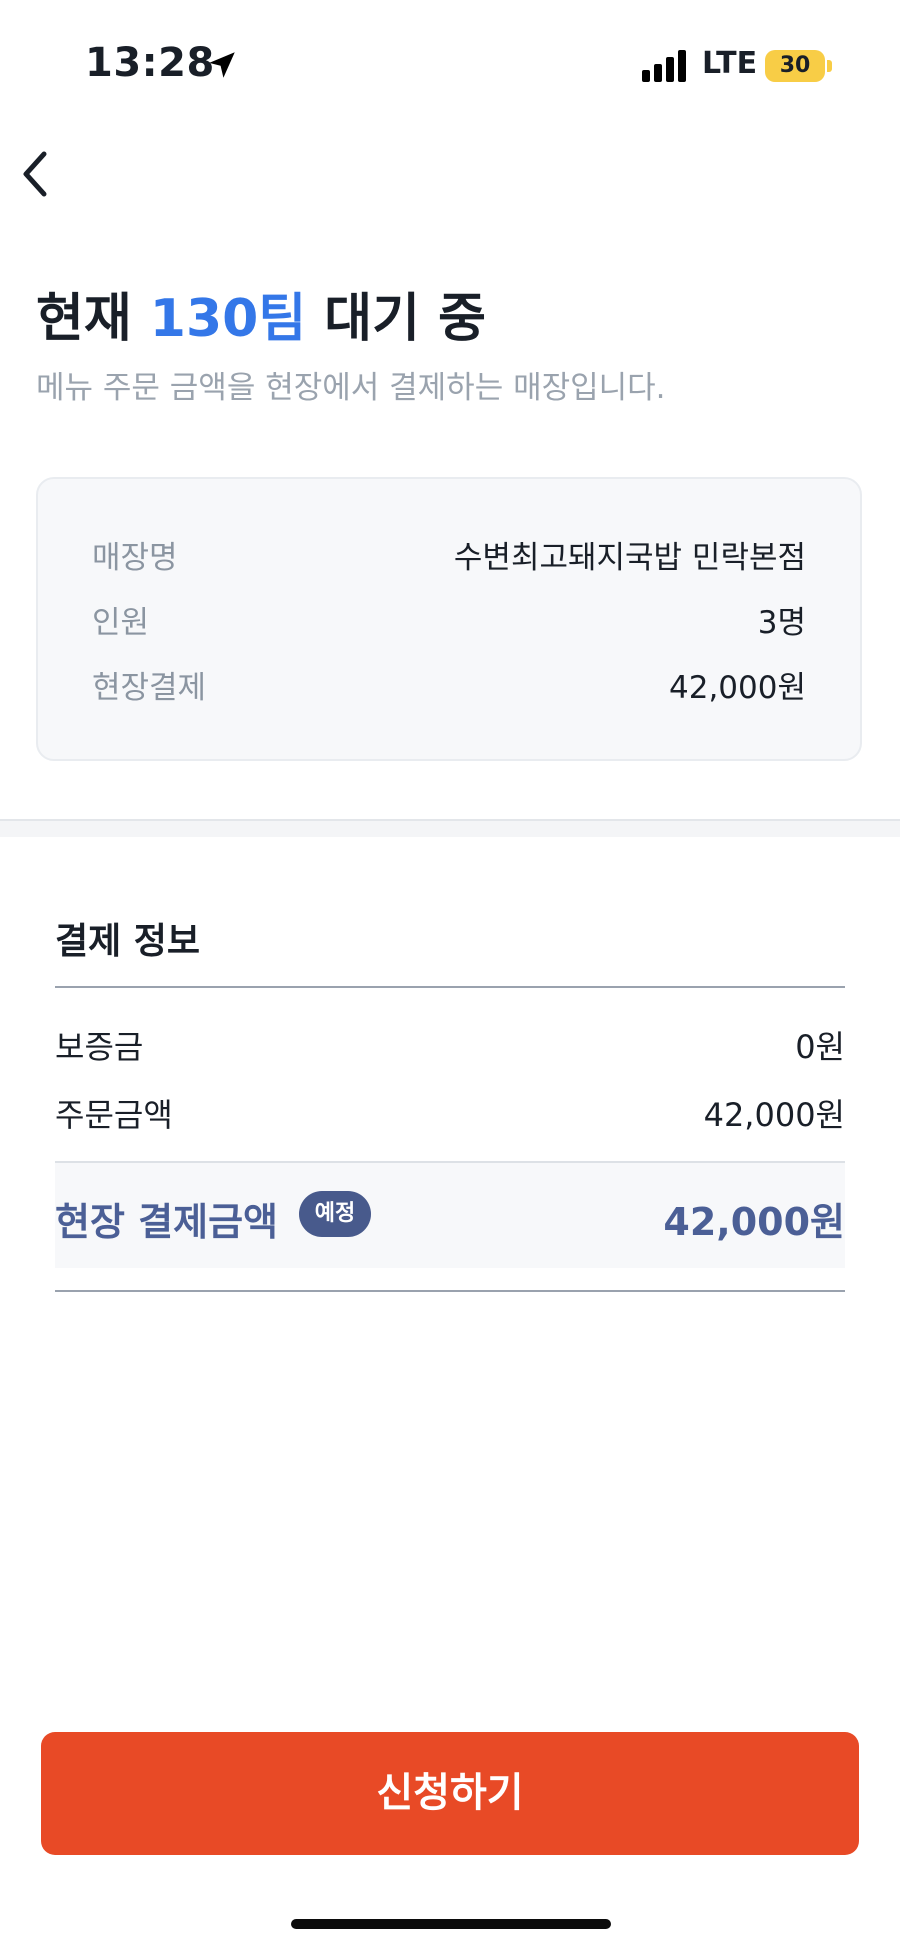 This screenshot has width=900, height=1951. Describe the element at coordinates (450, 1047) in the screenshot. I see `deposit-row: 보증금 0원` at that location.